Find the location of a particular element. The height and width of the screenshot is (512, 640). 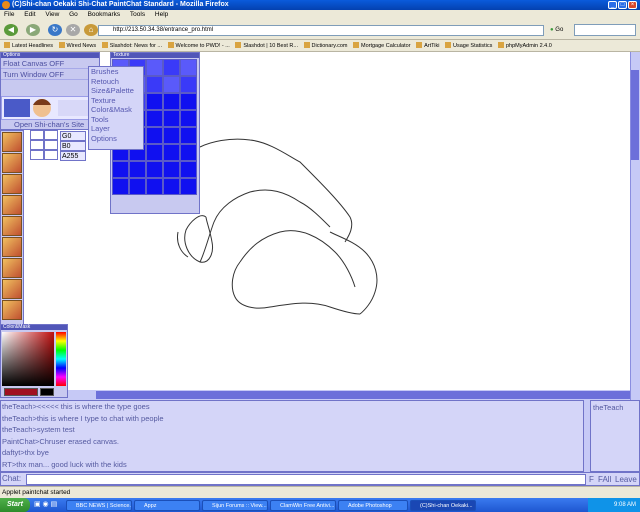

water-tool-icon is located at coordinates (12, 247).